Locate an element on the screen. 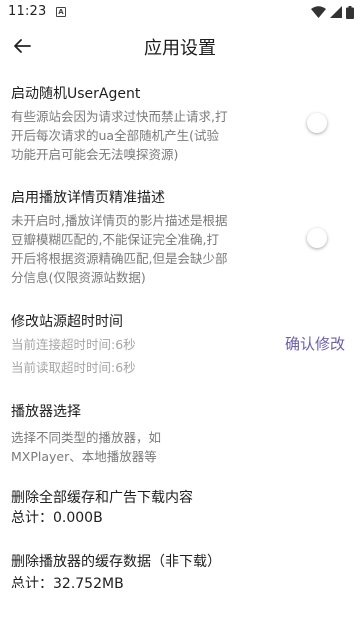 The image size is (360, 640). detail-description-toggle is located at coordinates (317, 238).